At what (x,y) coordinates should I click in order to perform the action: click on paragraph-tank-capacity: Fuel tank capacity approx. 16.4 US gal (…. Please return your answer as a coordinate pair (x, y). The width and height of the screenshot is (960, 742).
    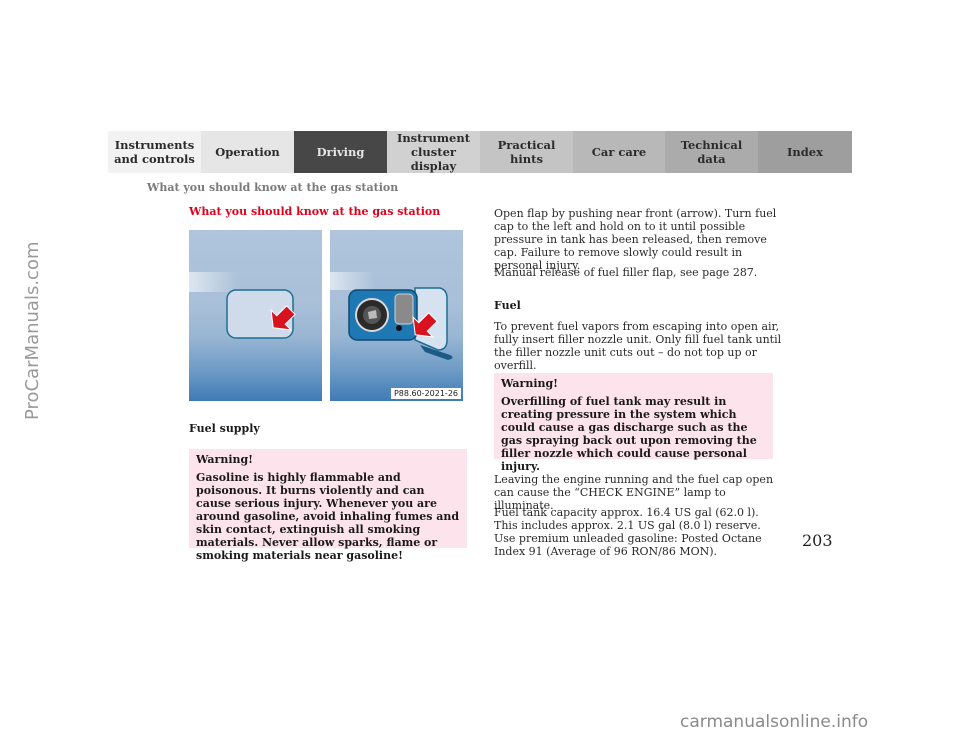
    Looking at the image, I should click on (639, 532).